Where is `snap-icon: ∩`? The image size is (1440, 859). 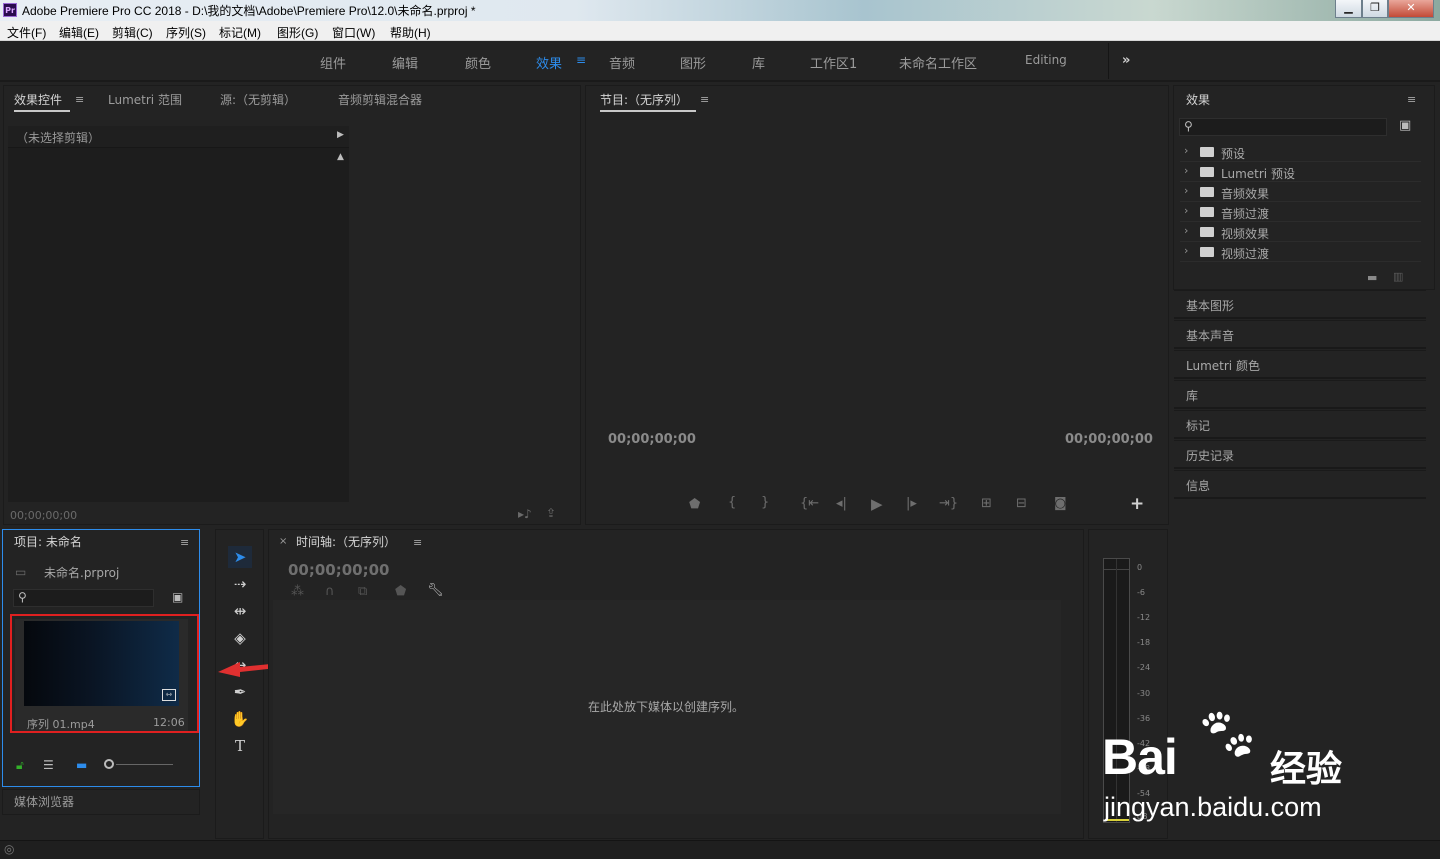 snap-icon: ∩ is located at coordinates (330, 591).